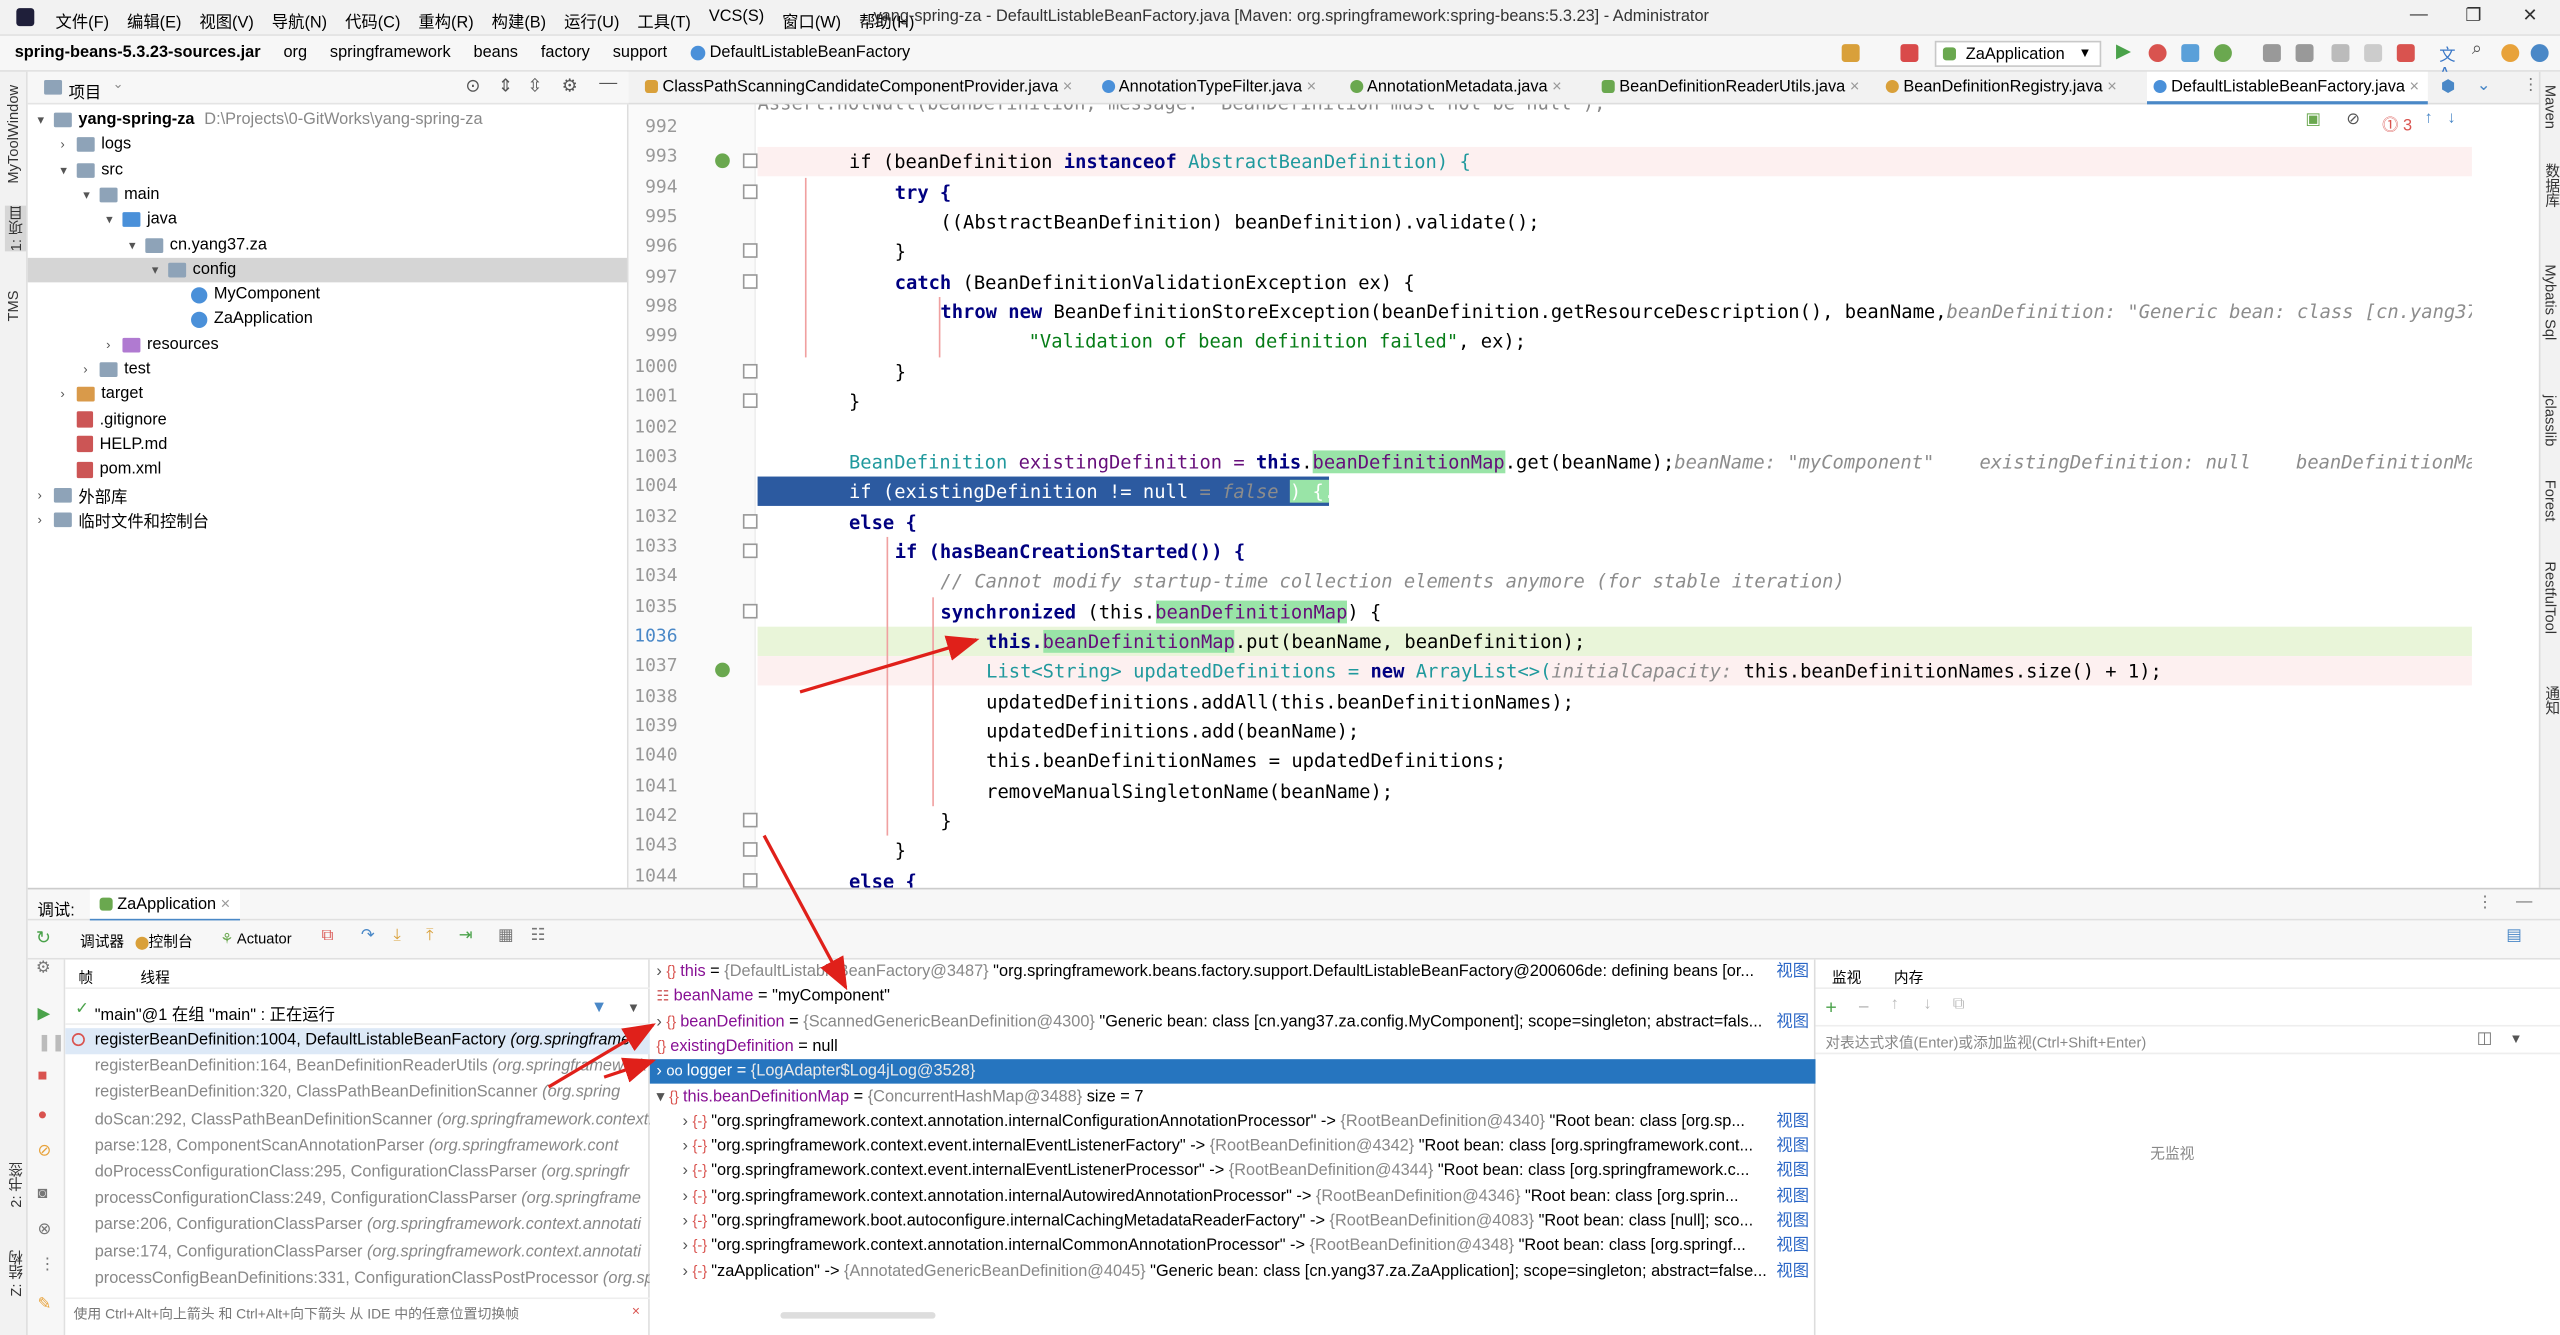  What do you see at coordinates (1232, 1071) in the screenshot?
I see `variable-row: › oo logger = {LogAdapter$Log4jLog@3528}` at bounding box center [1232, 1071].